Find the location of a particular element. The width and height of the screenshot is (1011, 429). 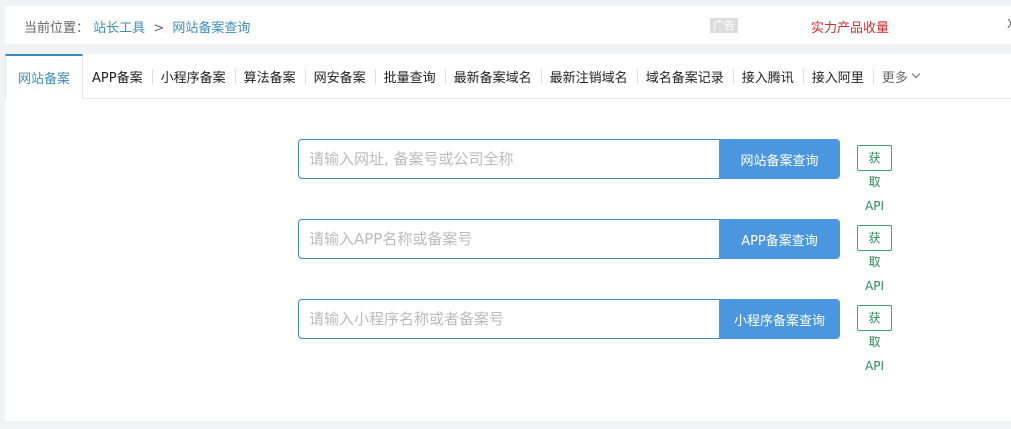

tab-batch-query: 批量查询 is located at coordinates (409, 76).